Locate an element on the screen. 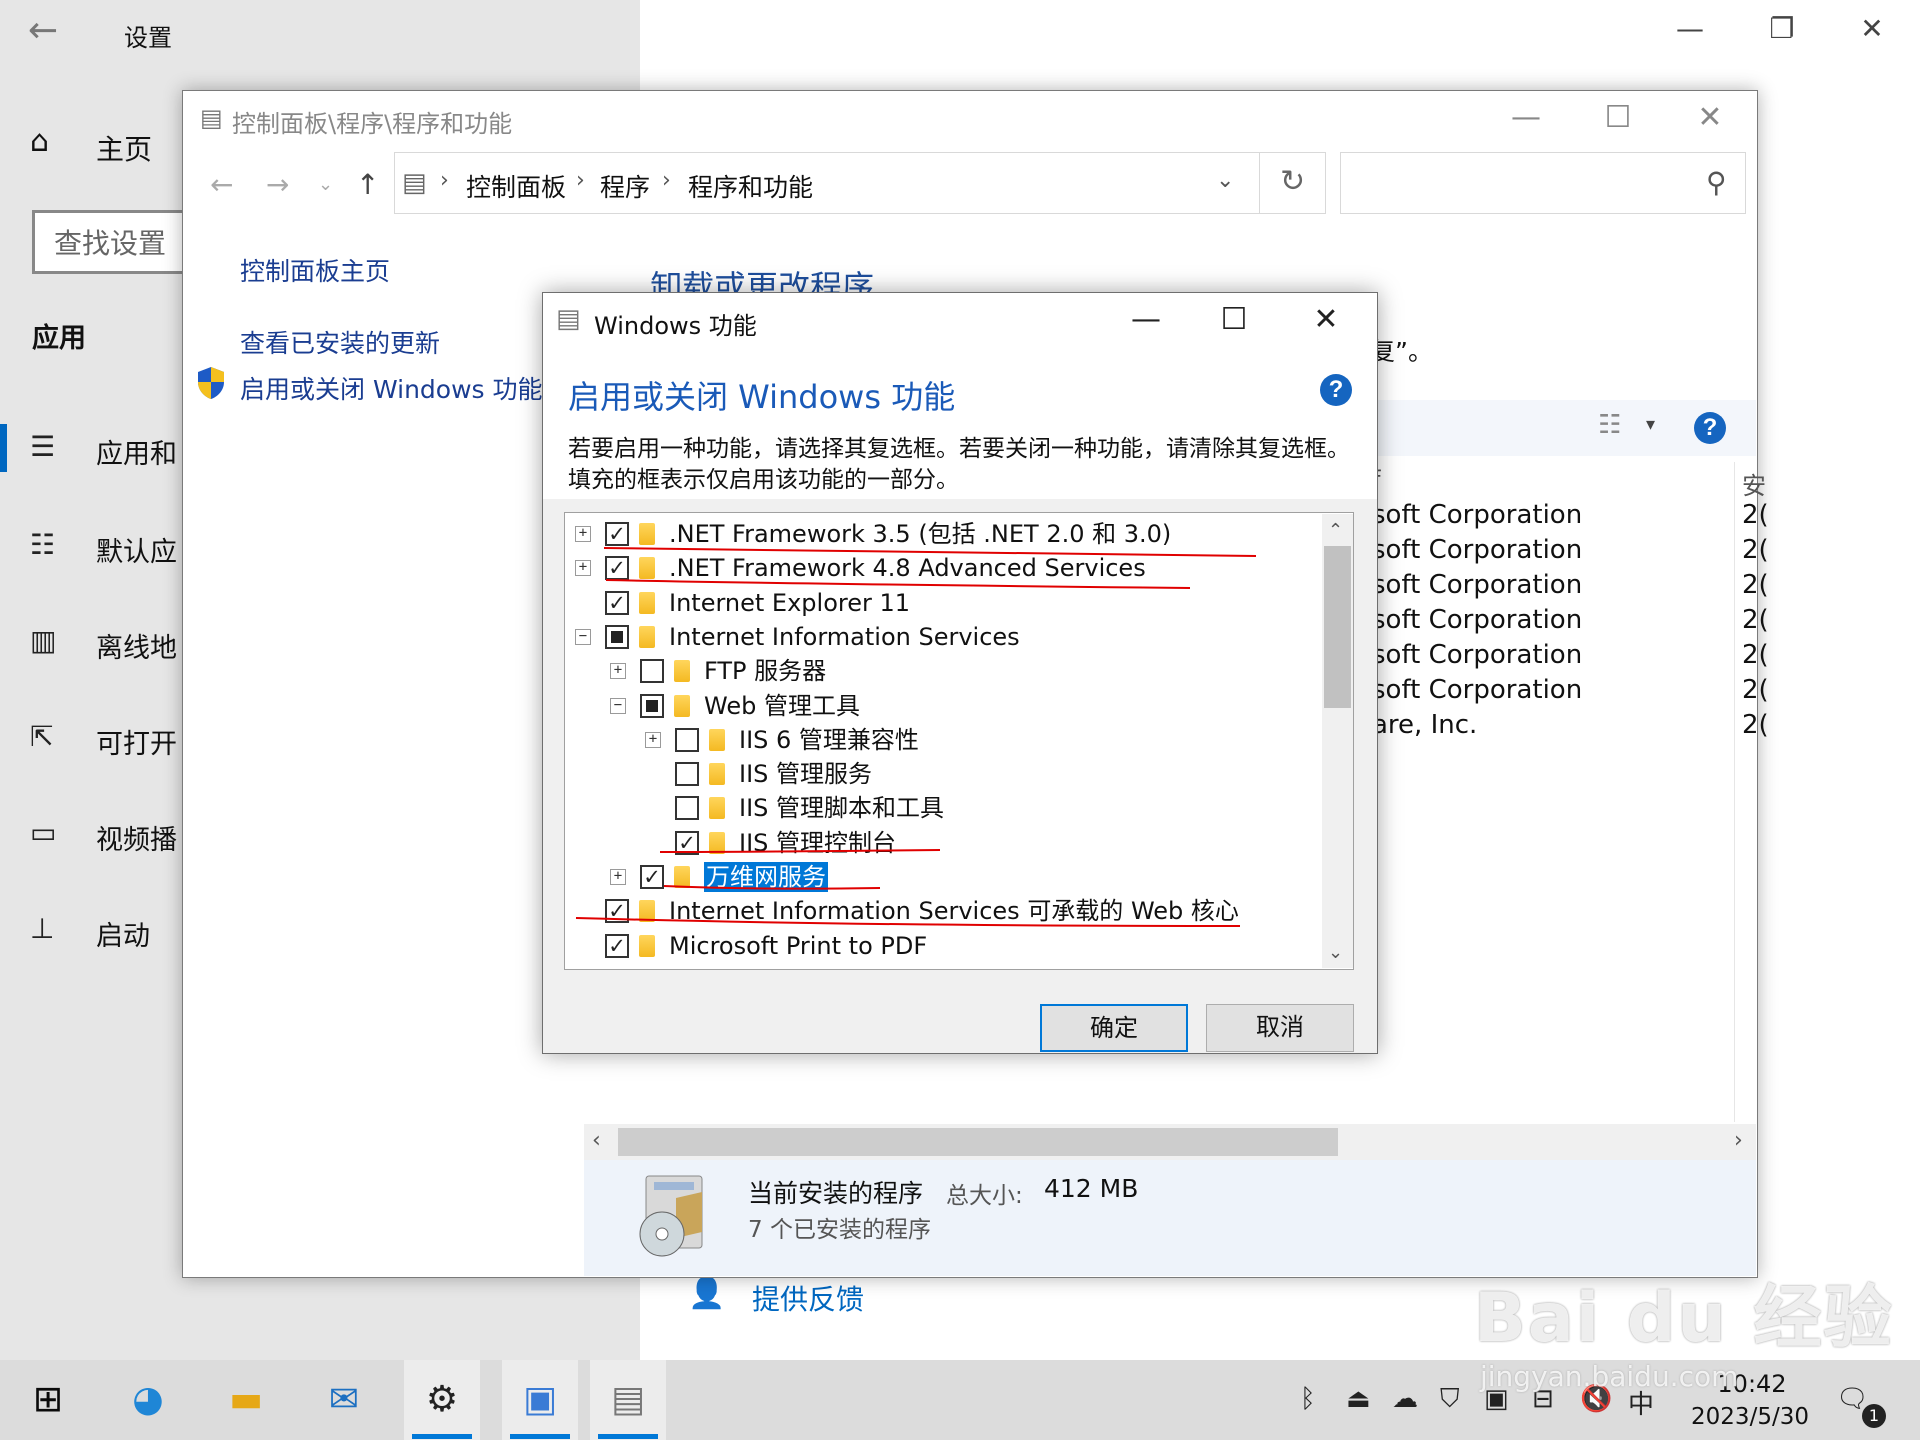  feature-row: IIS 管理服务 is located at coordinates (943, 774).